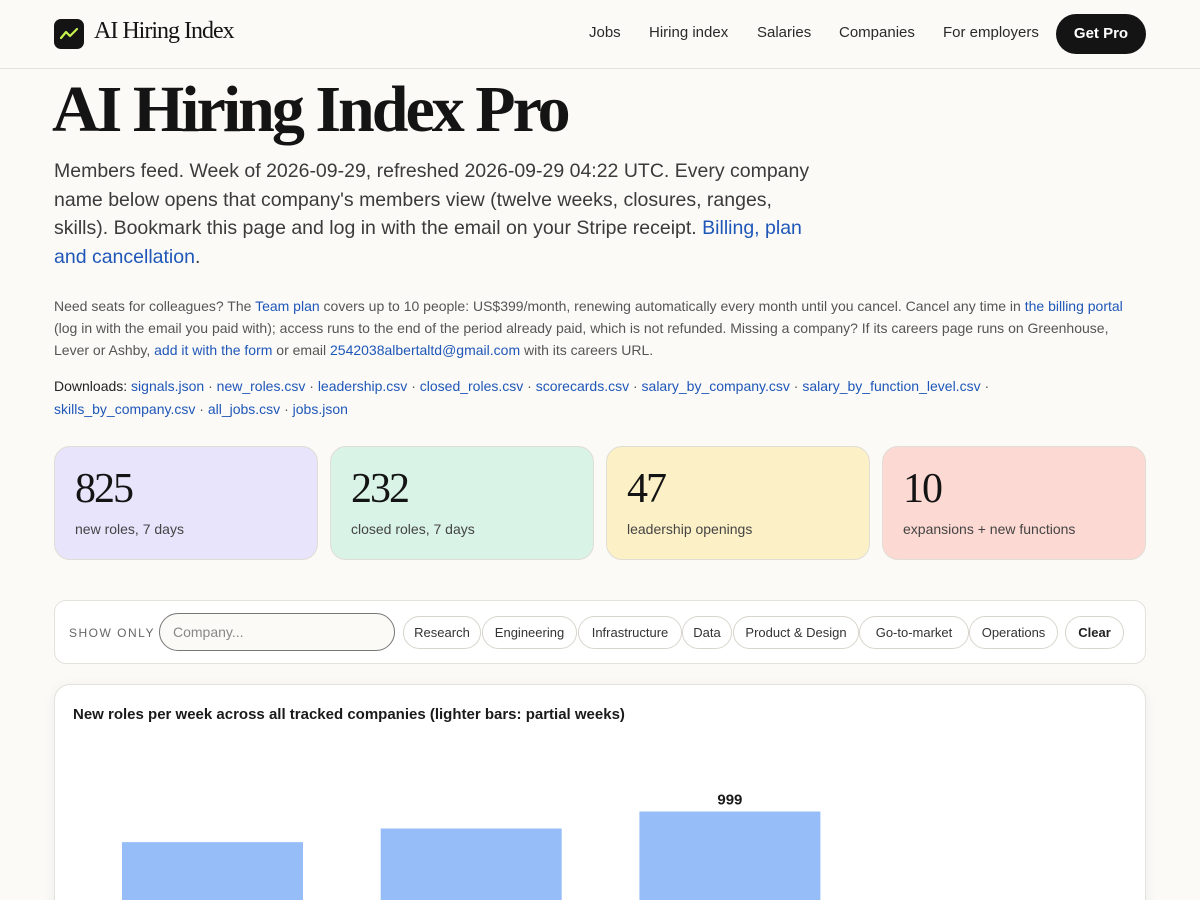 The image size is (1200, 900). What do you see at coordinates (707, 632) in the screenshot?
I see `filter-chip-data: Data` at bounding box center [707, 632].